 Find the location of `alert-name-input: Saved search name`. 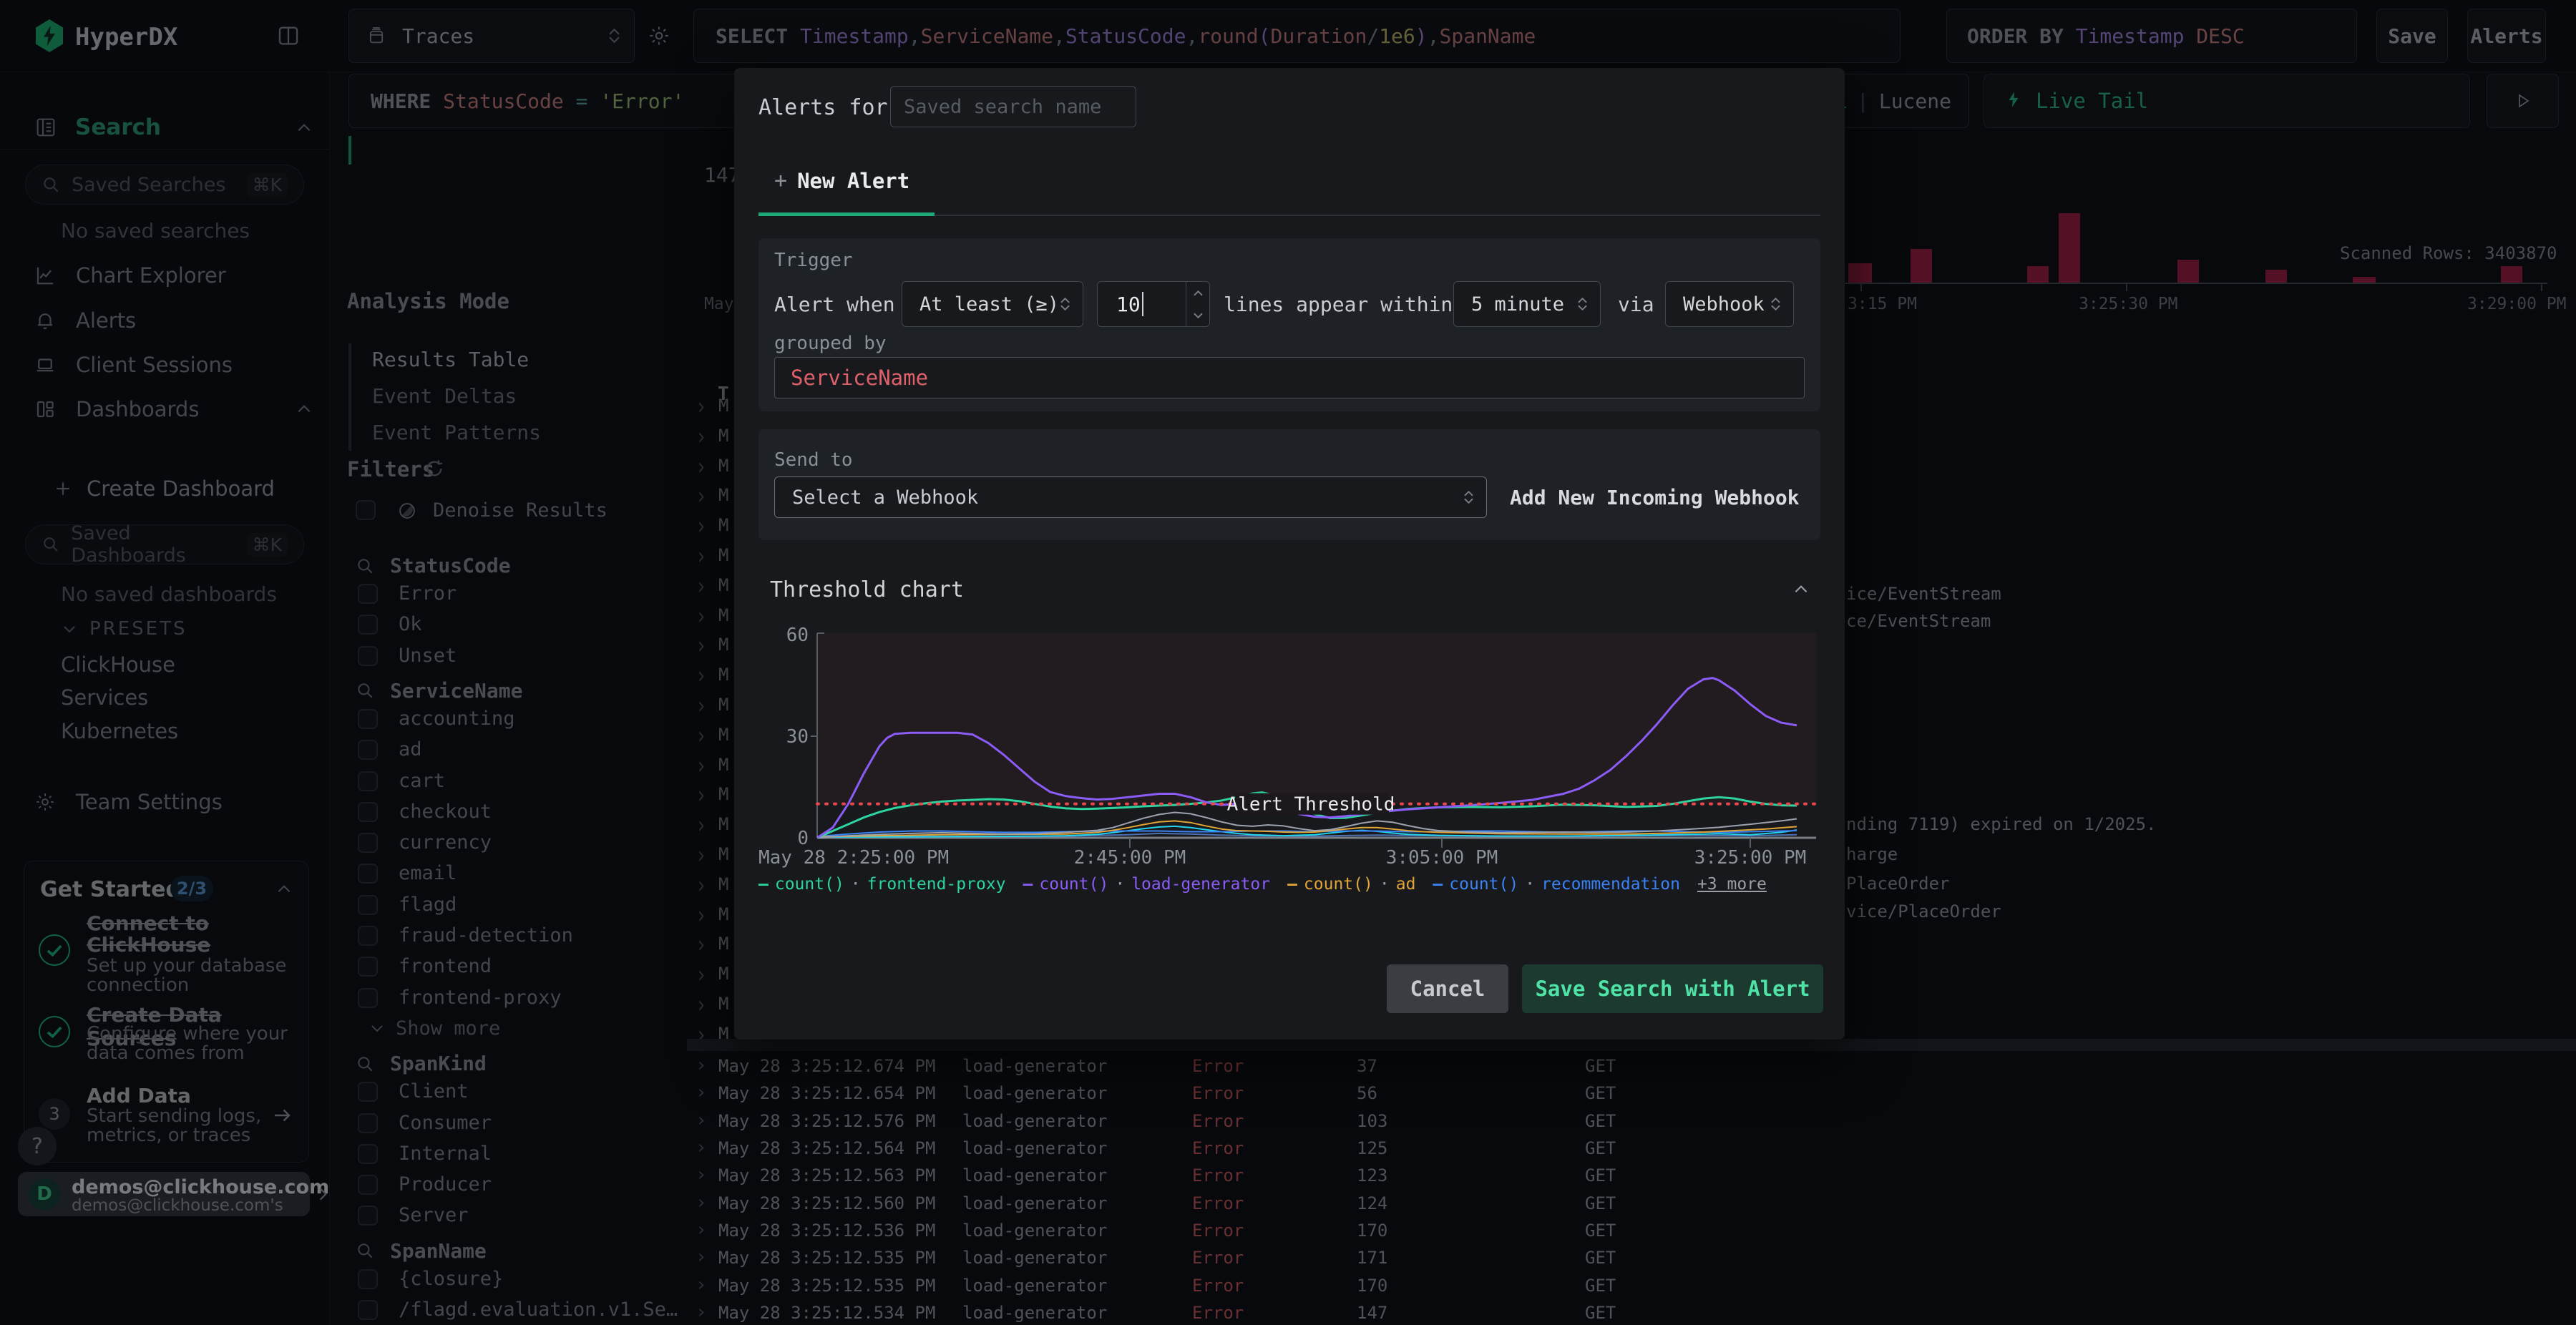

alert-name-input: Saved search name is located at coordinates (1013, 107).